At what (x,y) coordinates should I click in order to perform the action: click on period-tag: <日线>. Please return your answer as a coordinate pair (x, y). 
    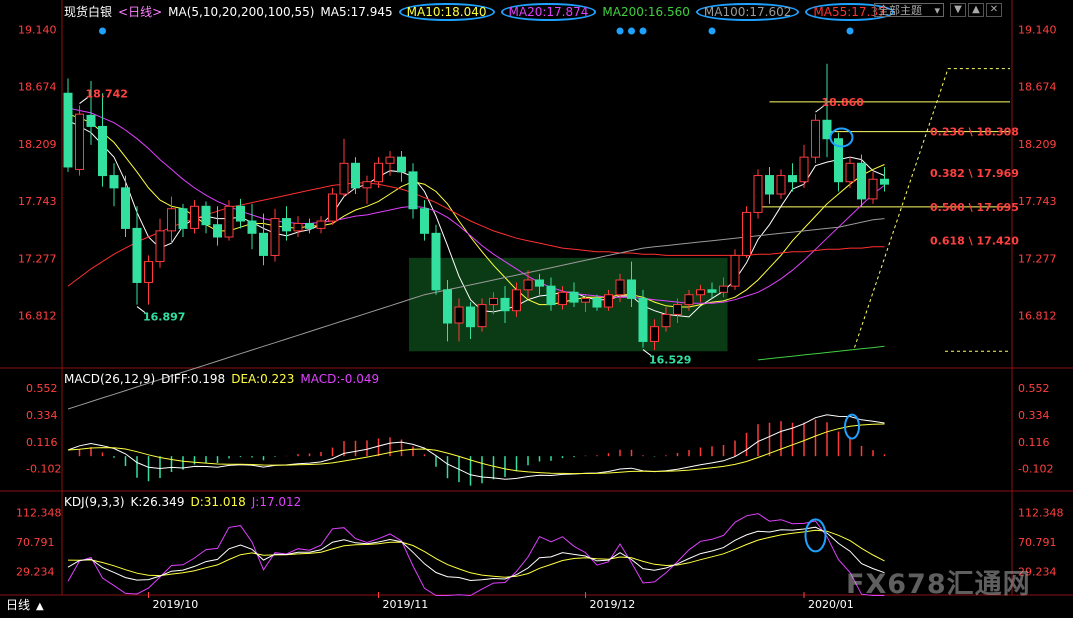
    Looking at the image, I should click on (140, 11).